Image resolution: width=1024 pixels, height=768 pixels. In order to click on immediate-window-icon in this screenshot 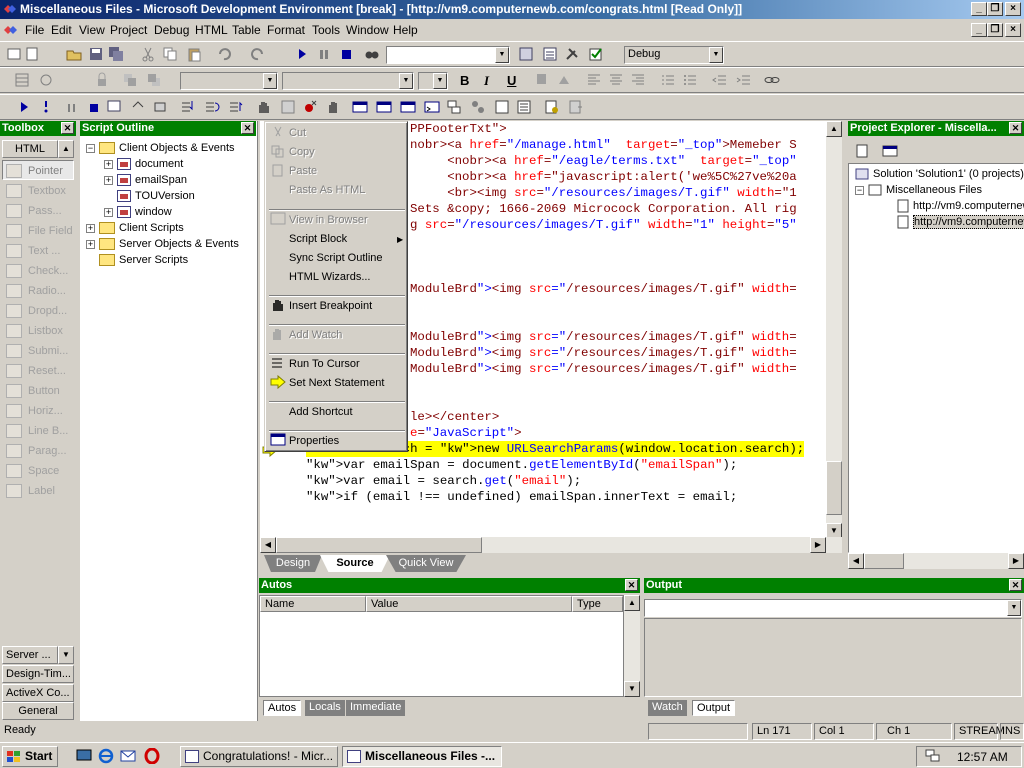, I will do `click(432, 107)`.